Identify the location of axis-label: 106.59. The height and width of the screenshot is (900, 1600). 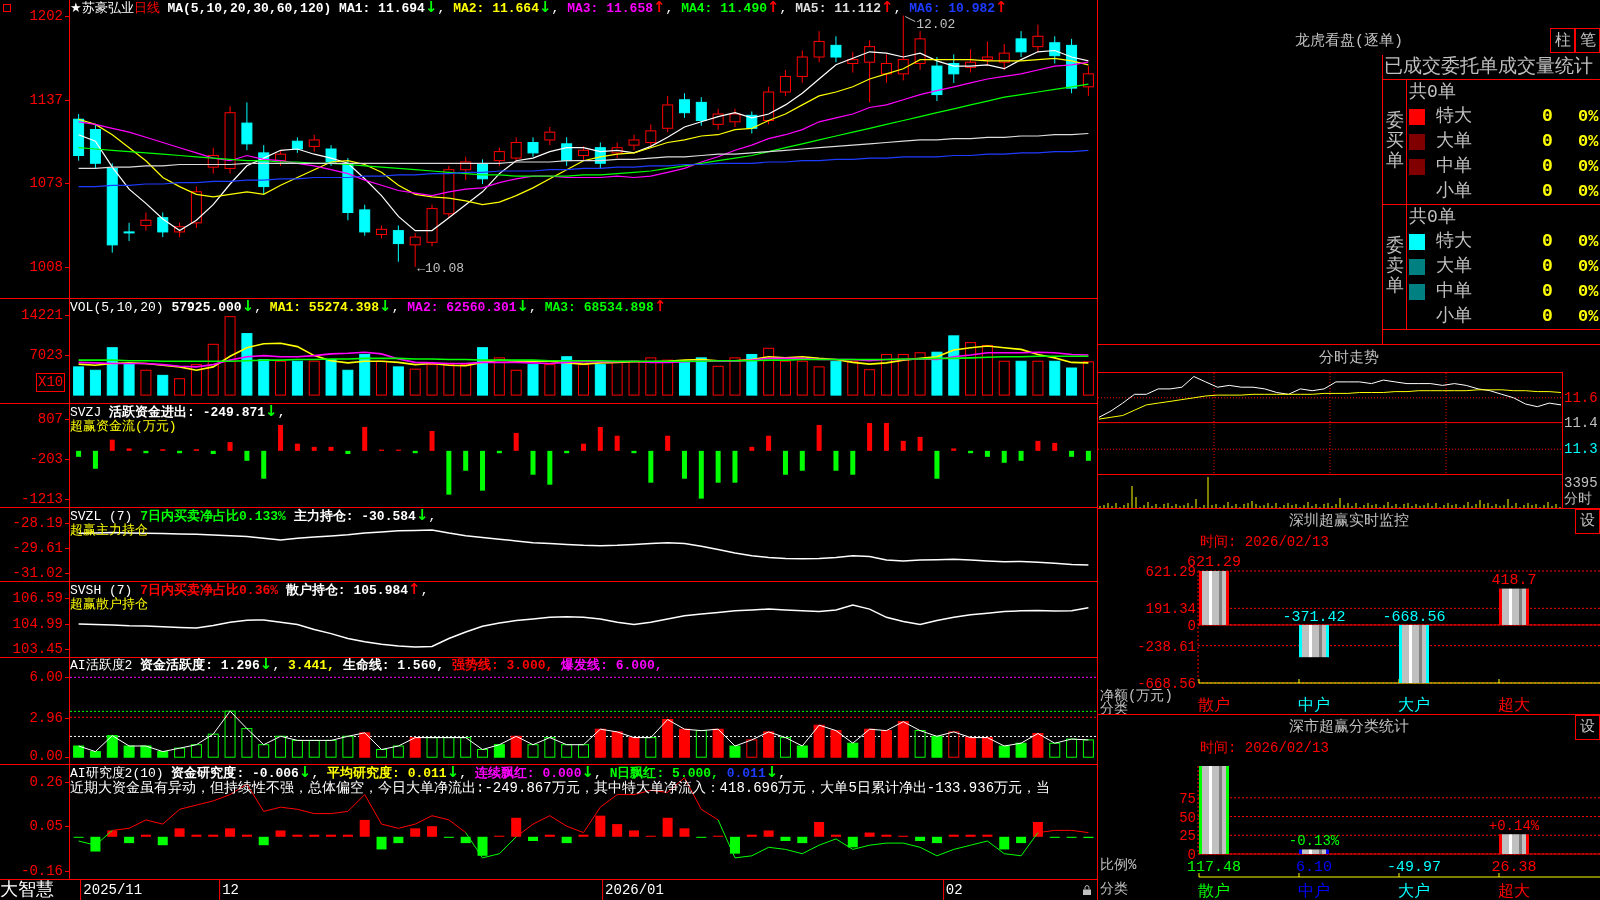
(37, 597).